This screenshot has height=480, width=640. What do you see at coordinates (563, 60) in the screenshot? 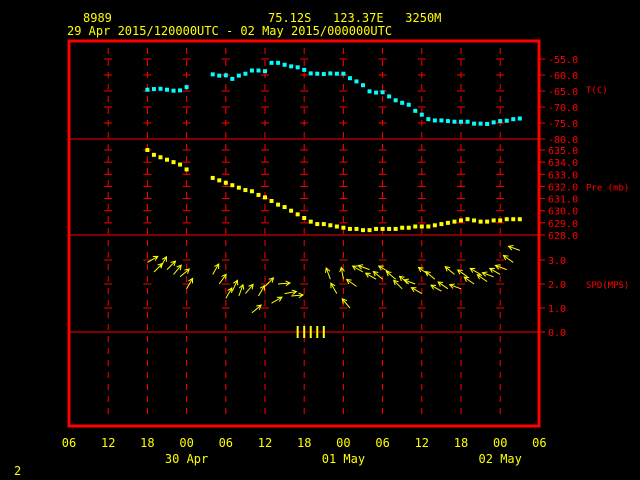
I see `y-tick-label: -55.0` at bounding box center [563, 60].